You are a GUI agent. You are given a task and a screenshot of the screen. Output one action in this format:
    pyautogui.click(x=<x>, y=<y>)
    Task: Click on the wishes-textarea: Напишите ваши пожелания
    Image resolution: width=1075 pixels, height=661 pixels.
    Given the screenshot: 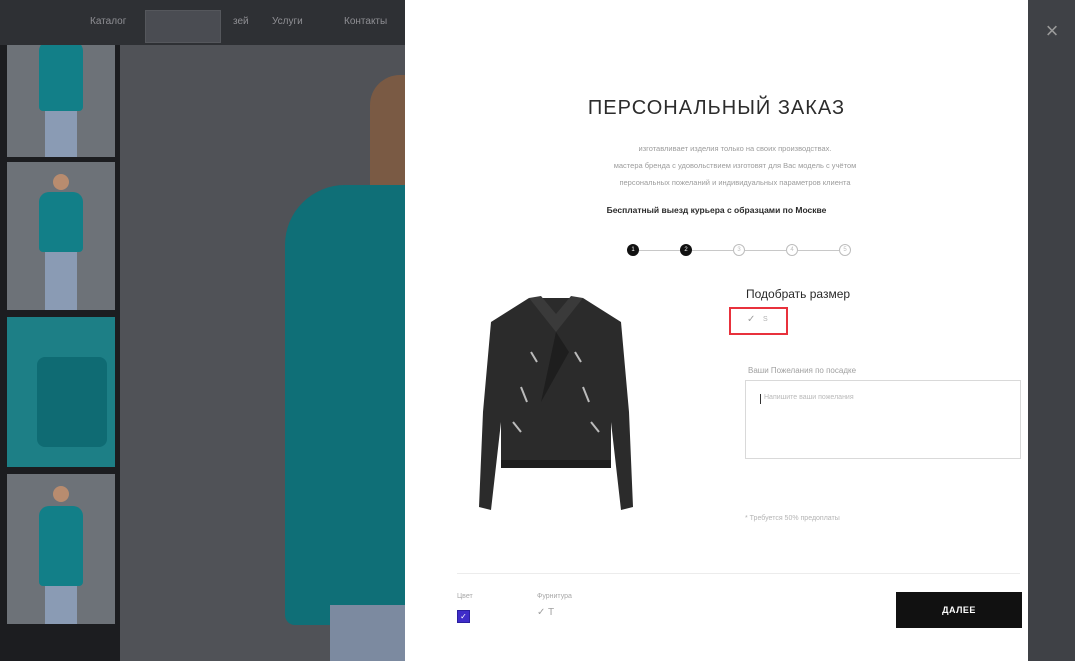 What is the action you would take?
    pyautogui.click(x=883, y=419)
    